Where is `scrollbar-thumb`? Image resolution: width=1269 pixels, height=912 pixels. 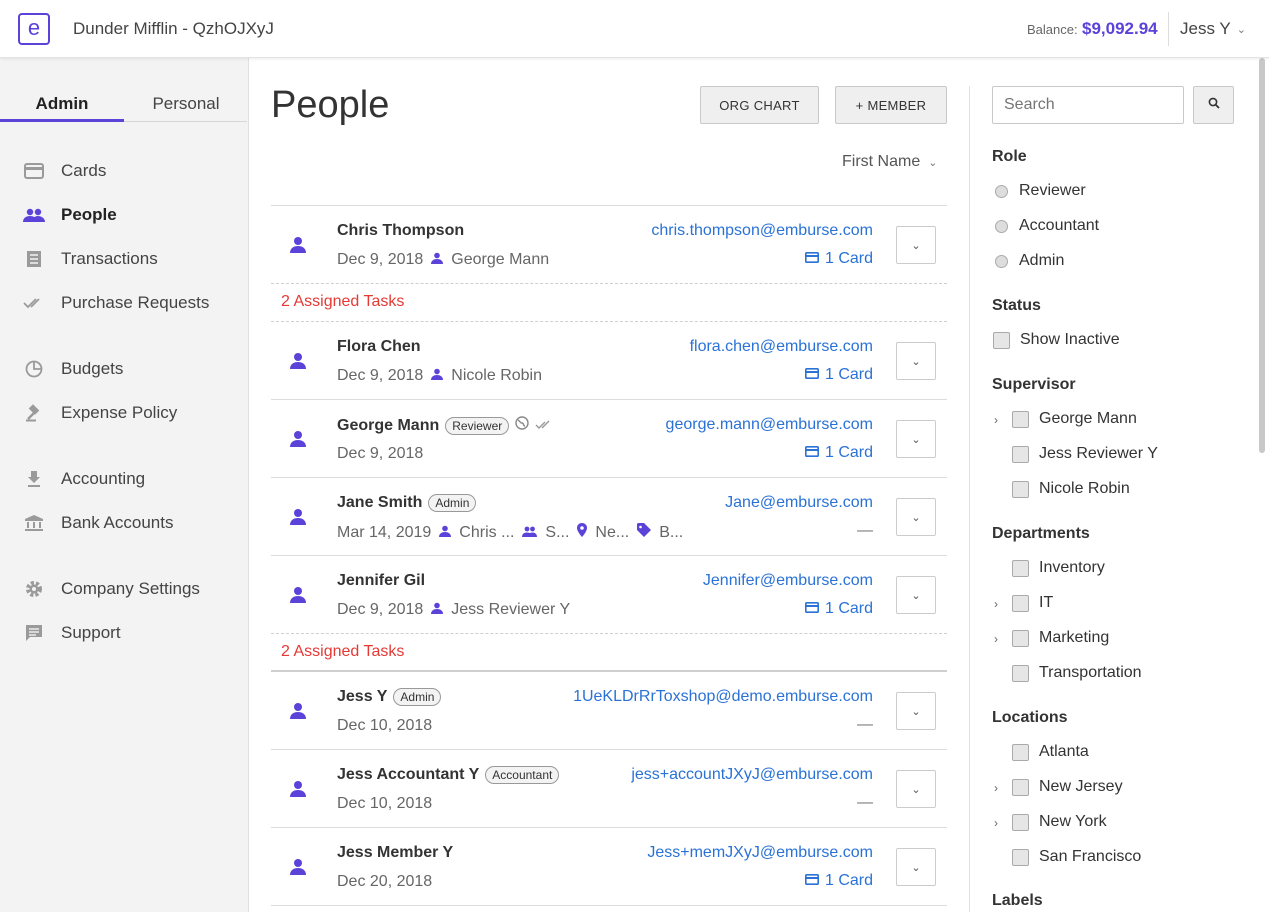
scrollbar-thumb is located at coordinates (1262, 255).